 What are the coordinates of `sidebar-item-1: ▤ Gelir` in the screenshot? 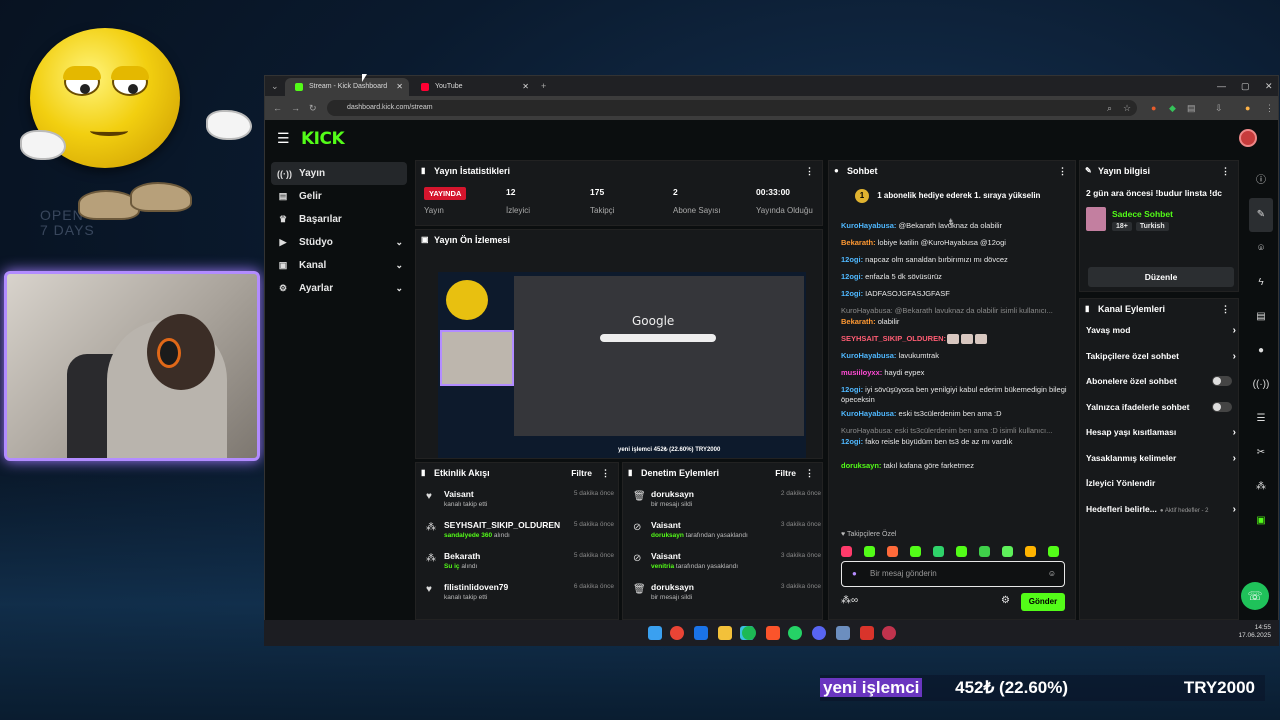 It's located at (339, 196).